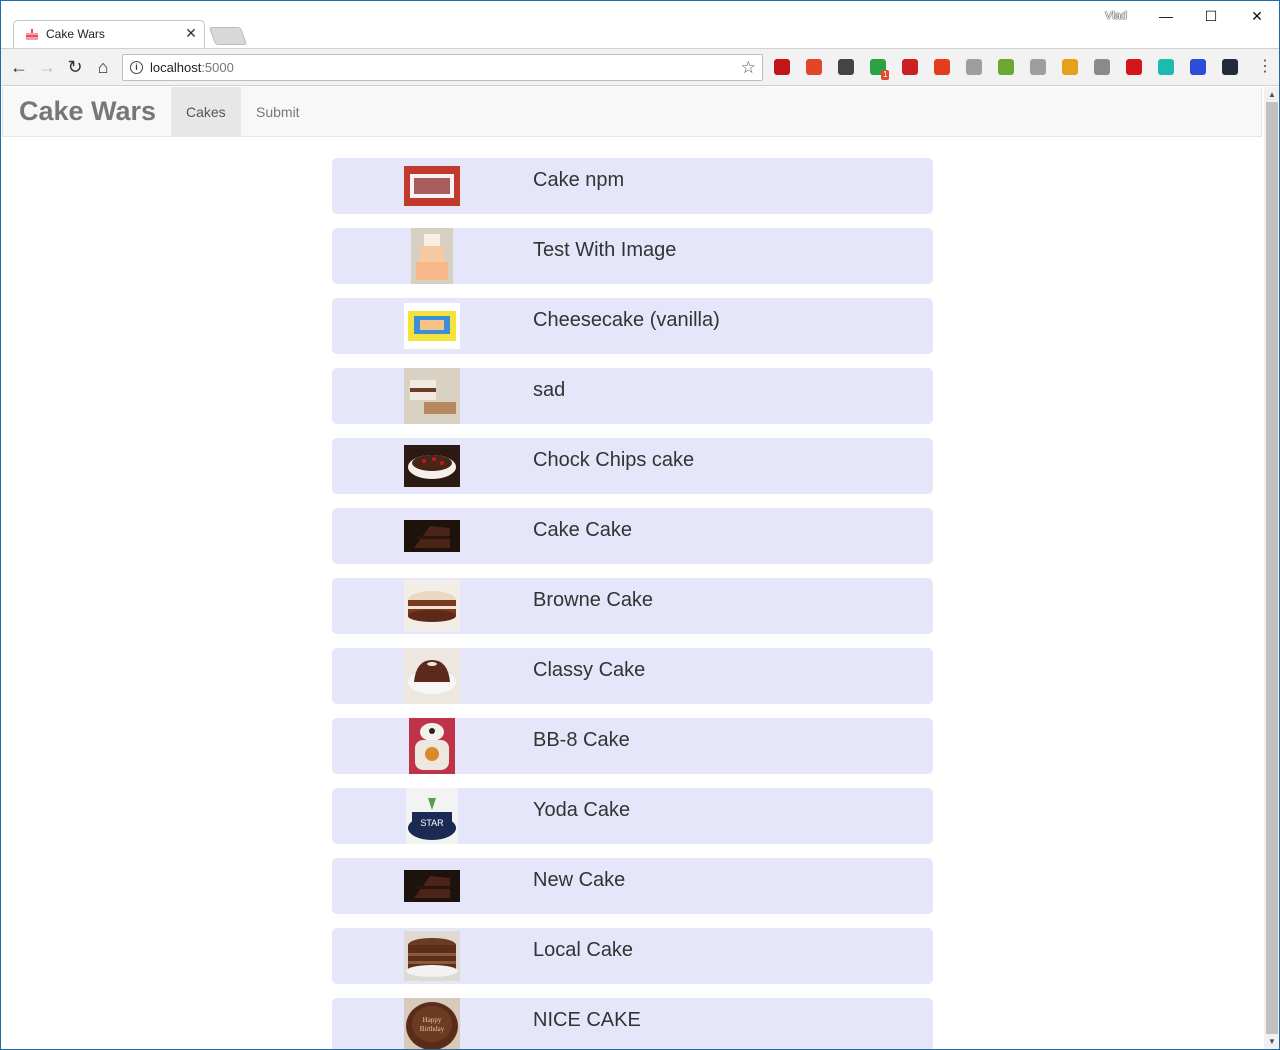 Image resolution: width=1280 pixels, height=1050 pixels. I want to click on url-text: localhost:5000, so click(192, 67).